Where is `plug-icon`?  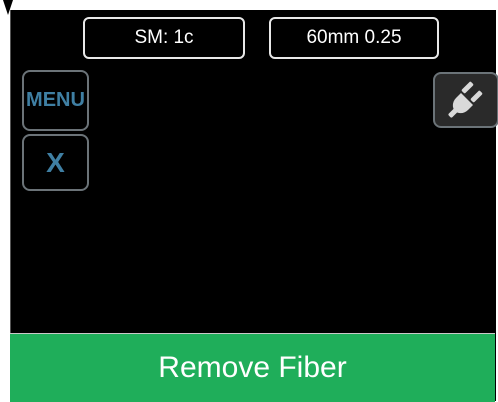
plug-icon is located at coordinates (465, 99).